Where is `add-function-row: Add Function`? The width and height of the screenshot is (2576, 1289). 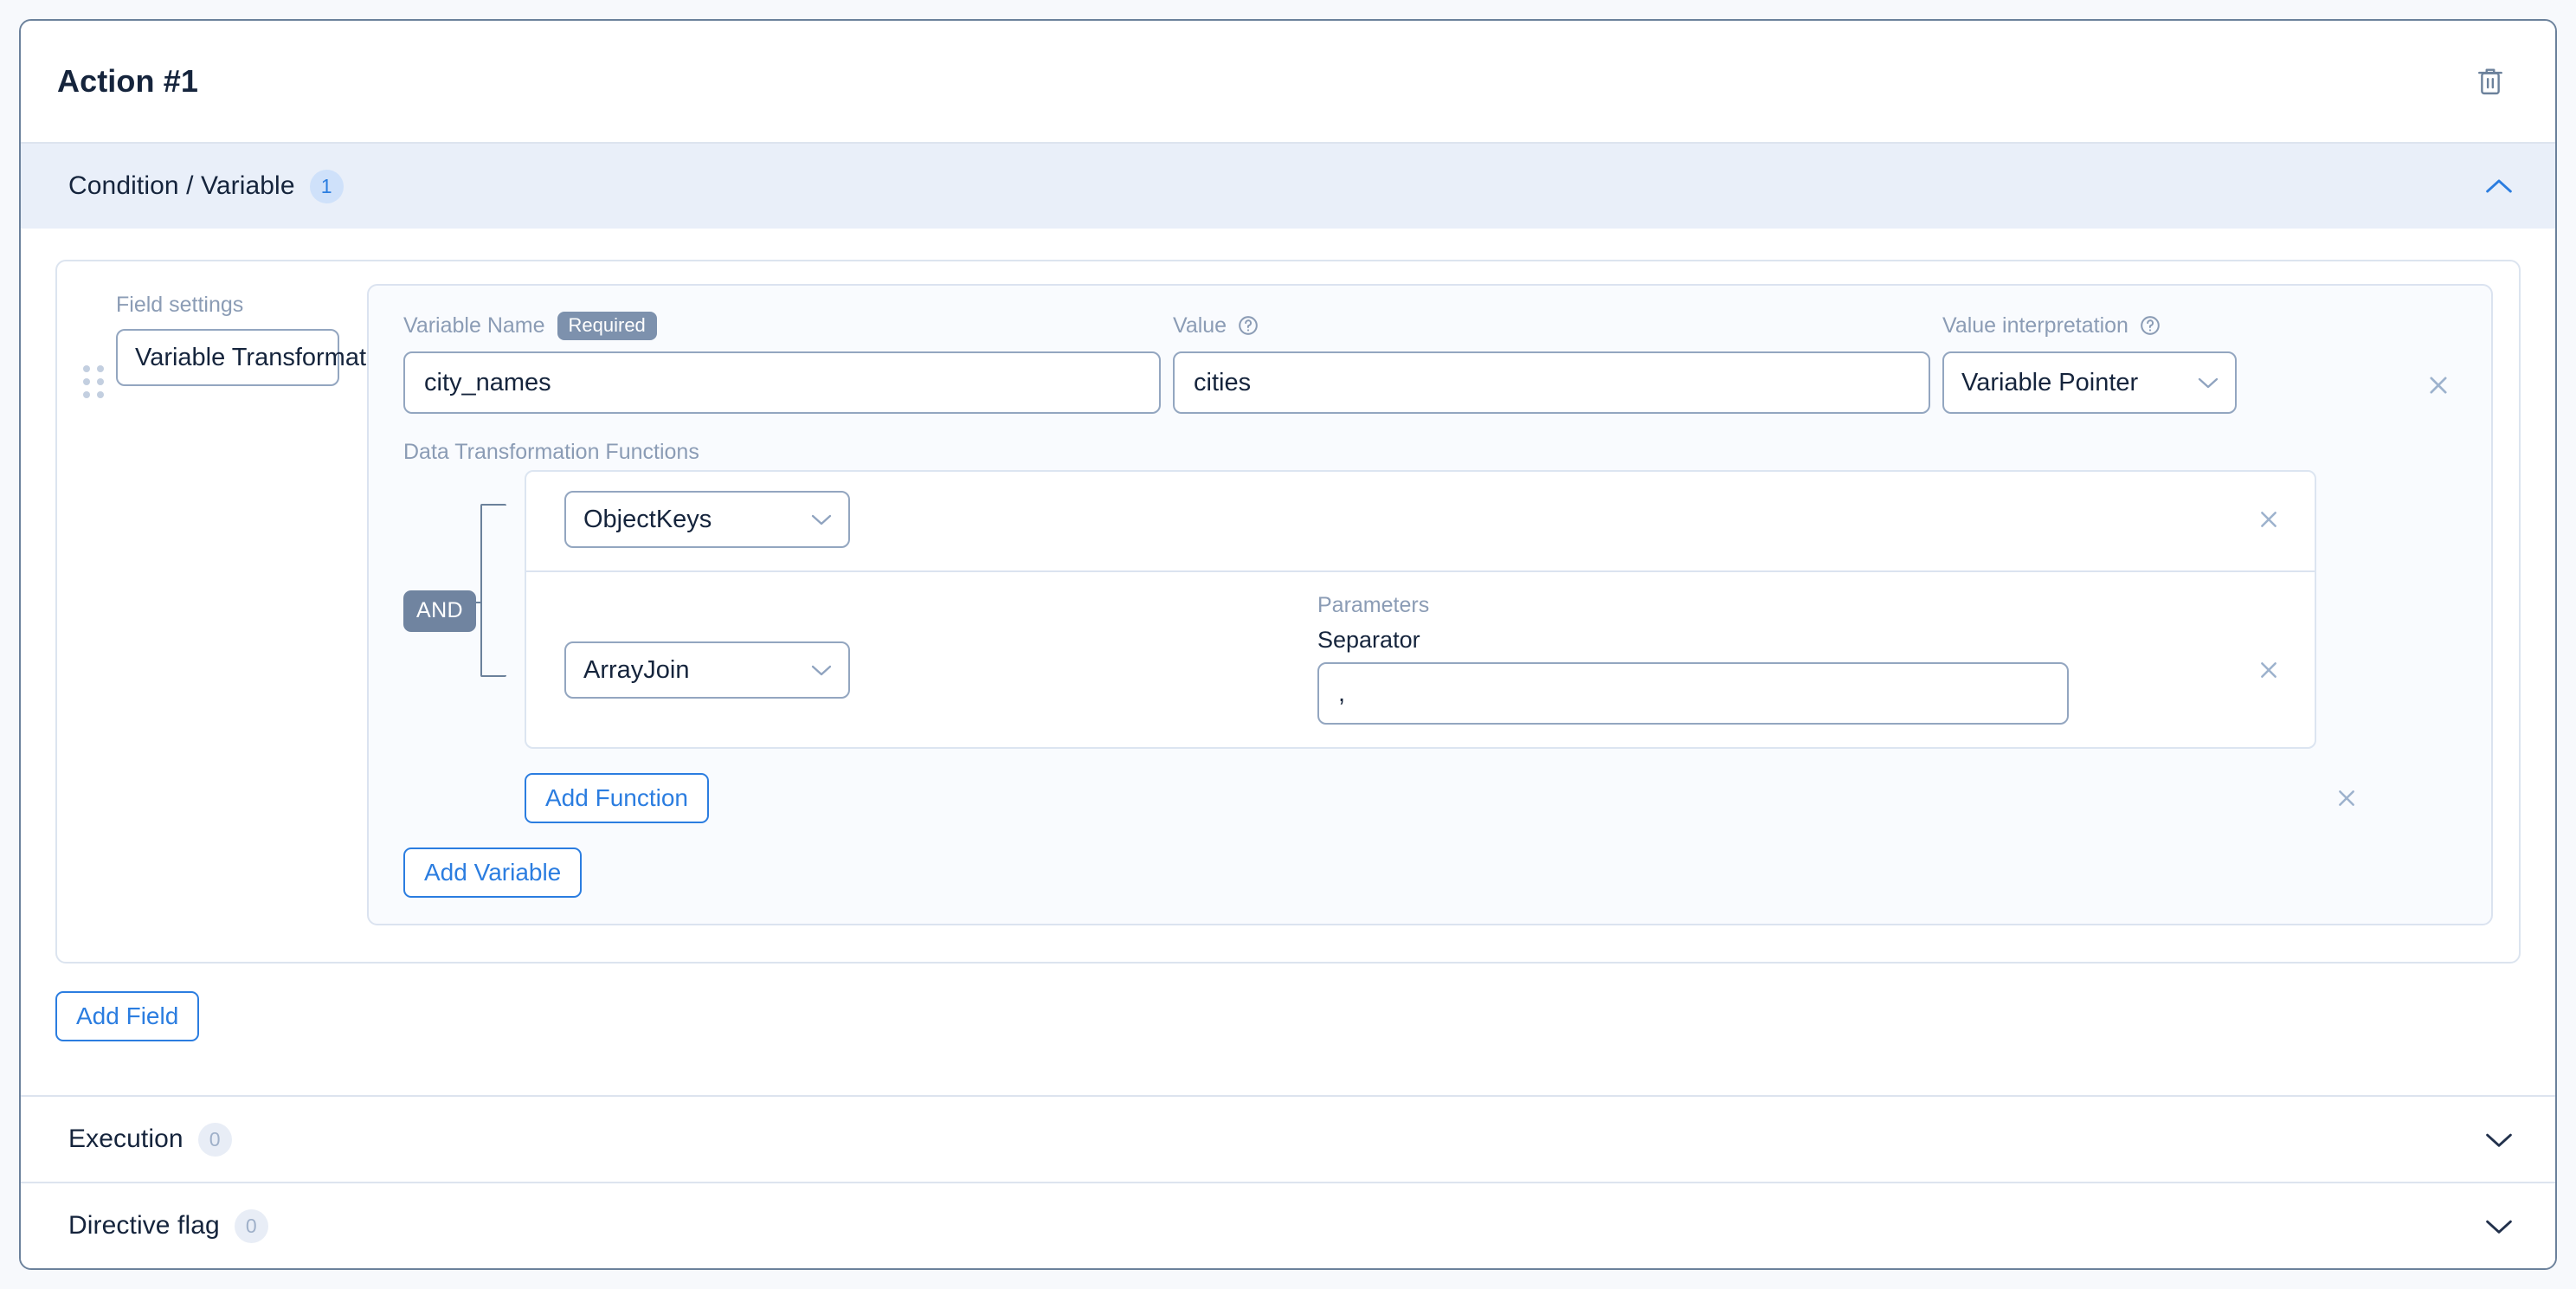
add-function-row: Add Function is located at coordinates (1394, 798).